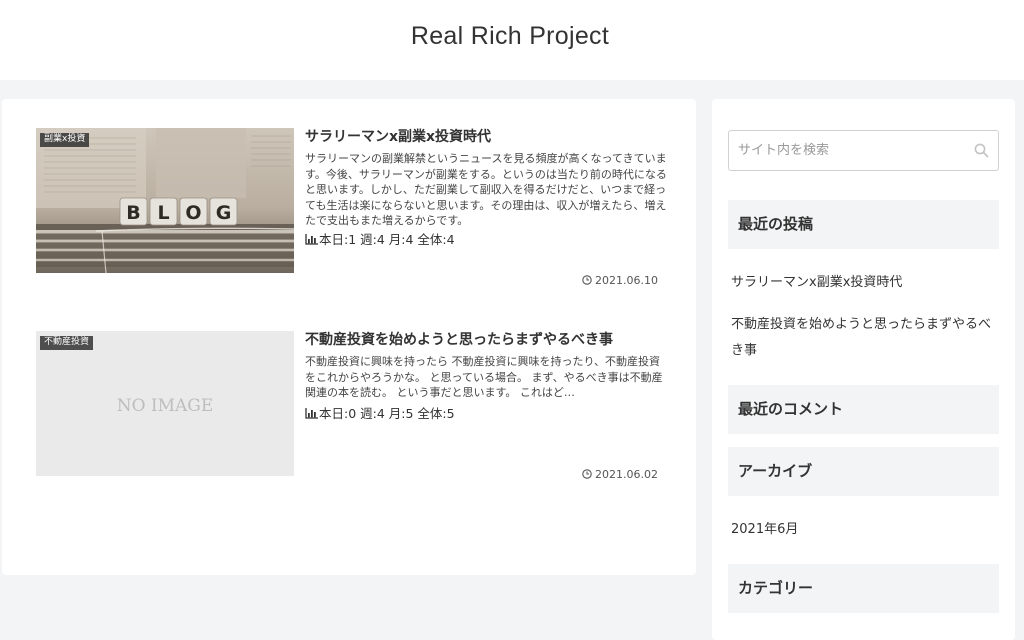 Image resolution: width=1024 pixels, height=640 pixels. I want to click on archive-link: 2021年6月, so click(764, 530).